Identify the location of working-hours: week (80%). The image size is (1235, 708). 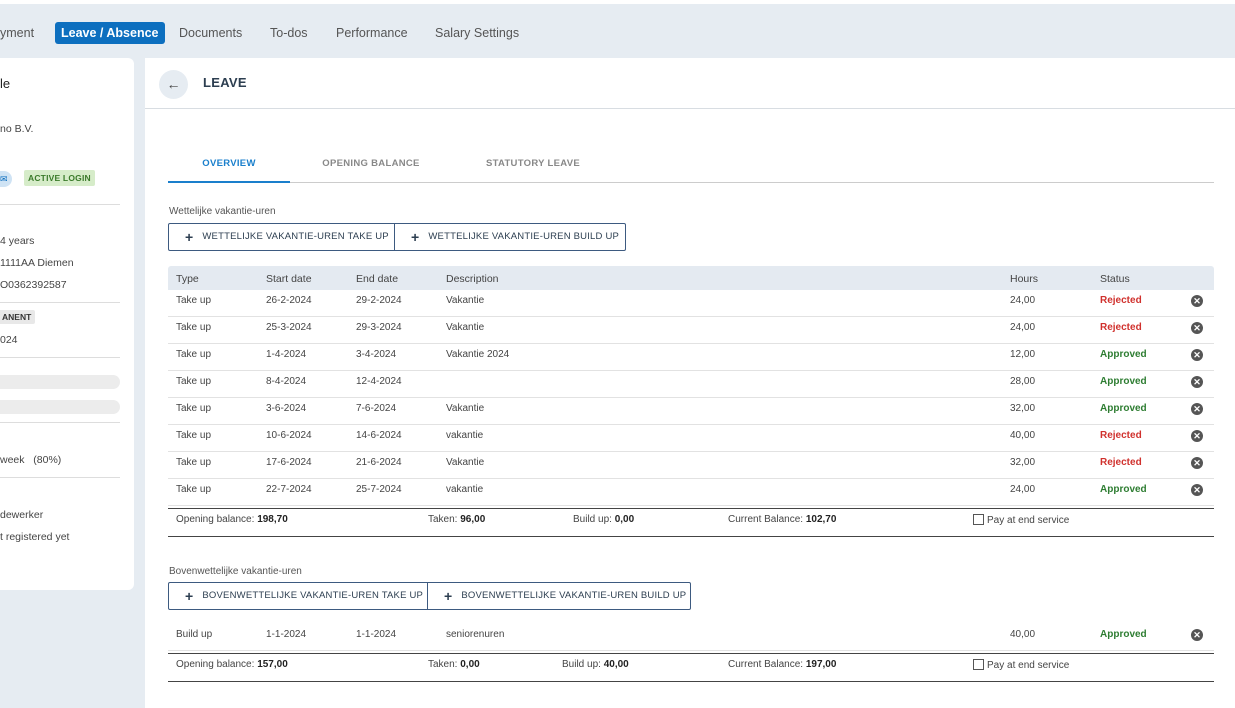
(30, 460).